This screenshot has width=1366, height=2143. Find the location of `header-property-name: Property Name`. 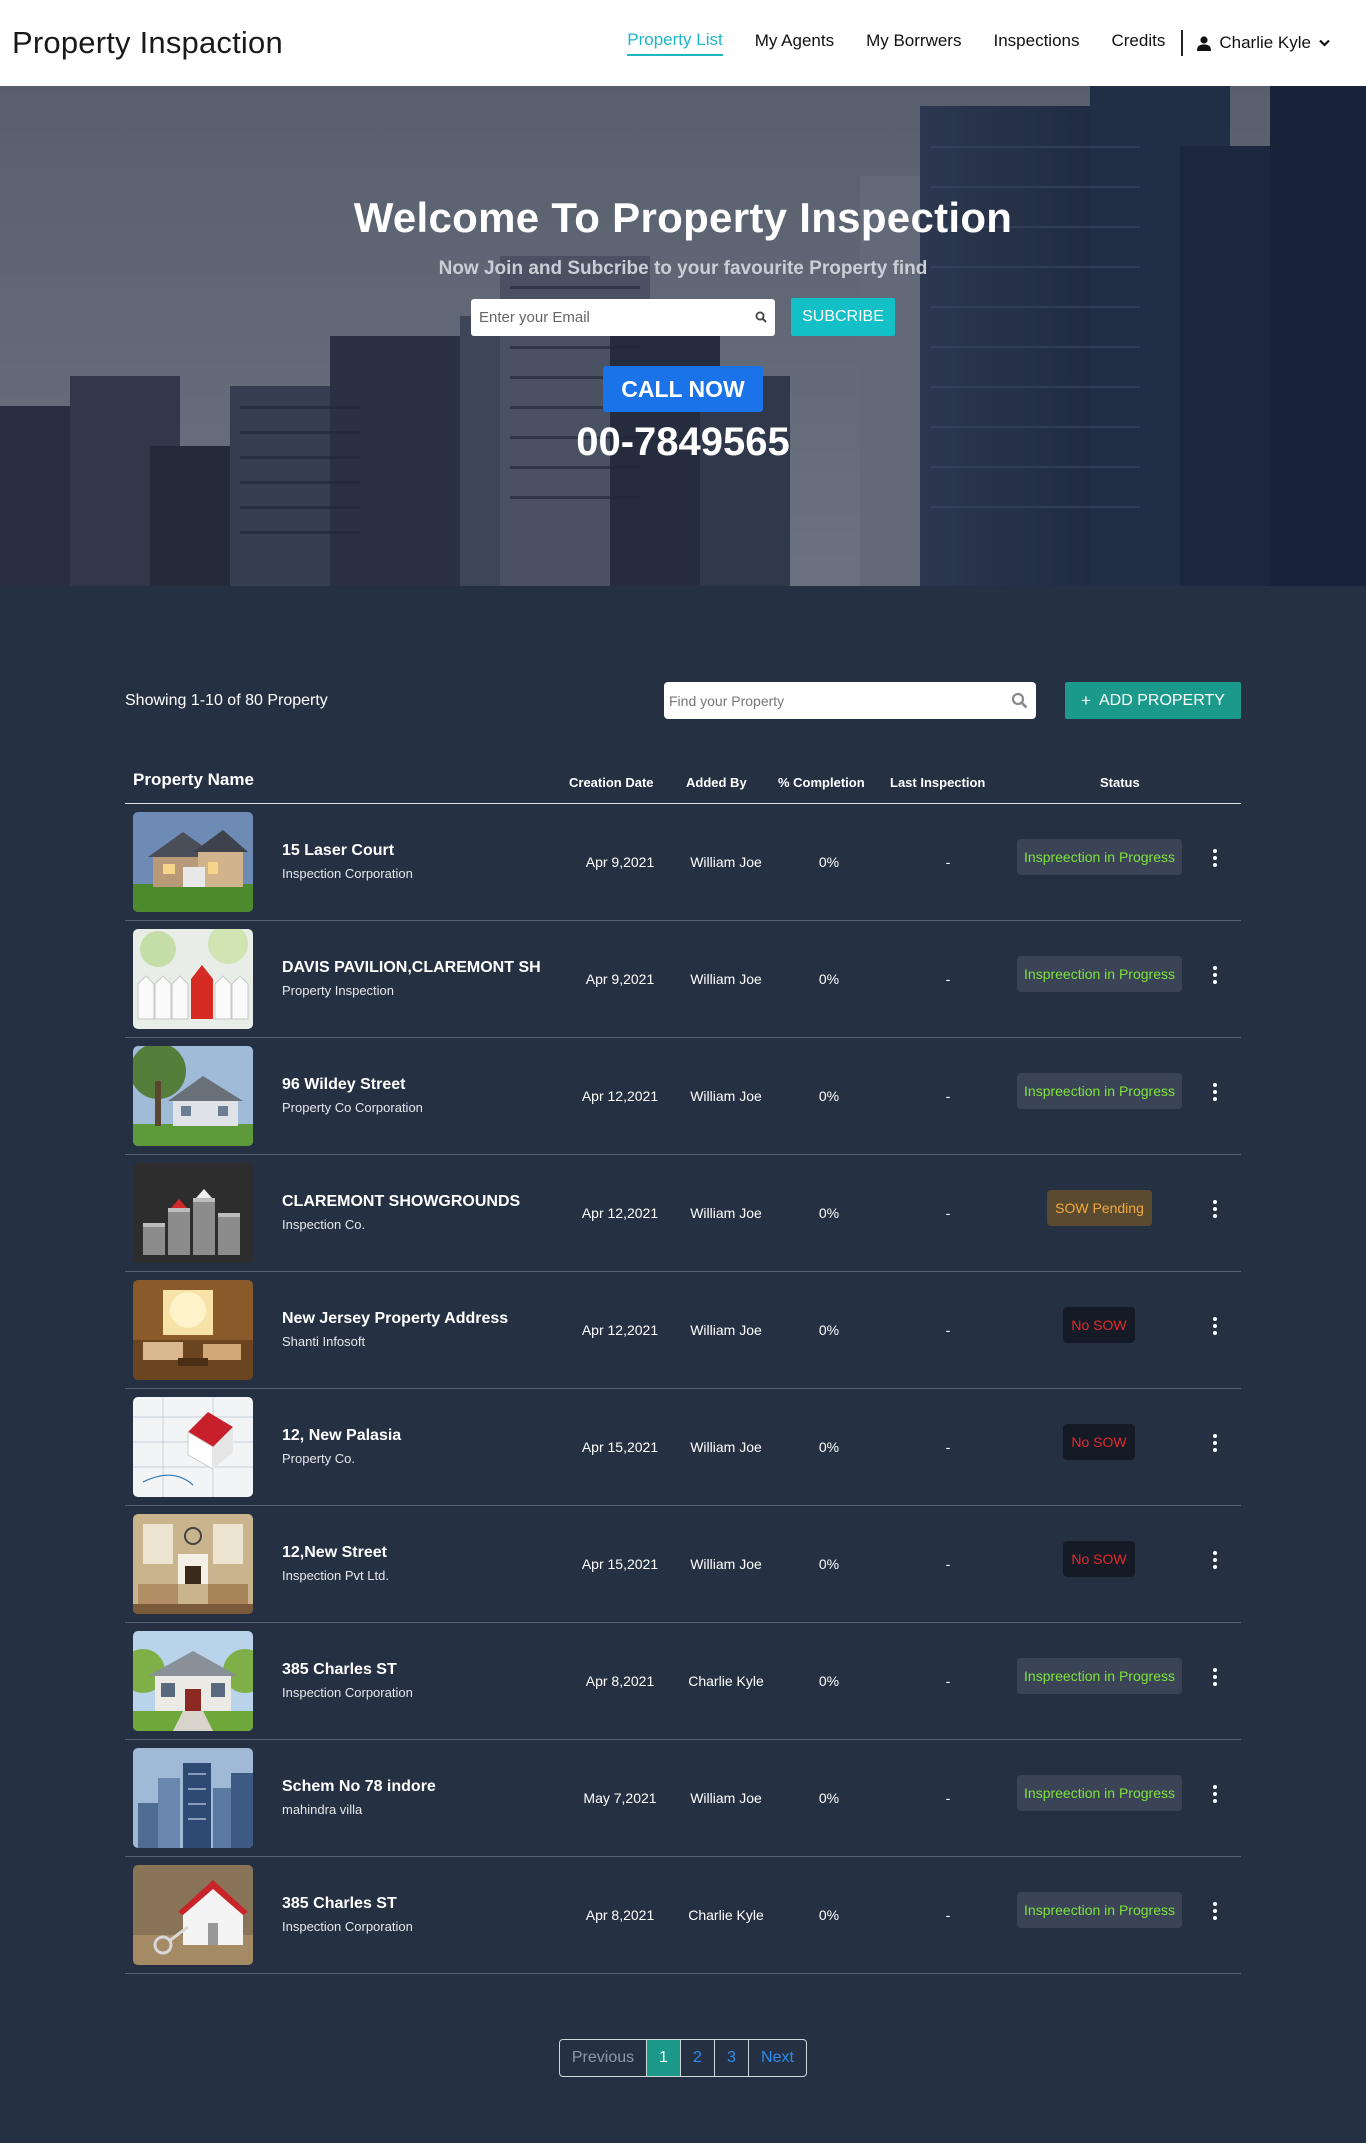

header-property-name: Property Name is located at coordinates (193, 780).